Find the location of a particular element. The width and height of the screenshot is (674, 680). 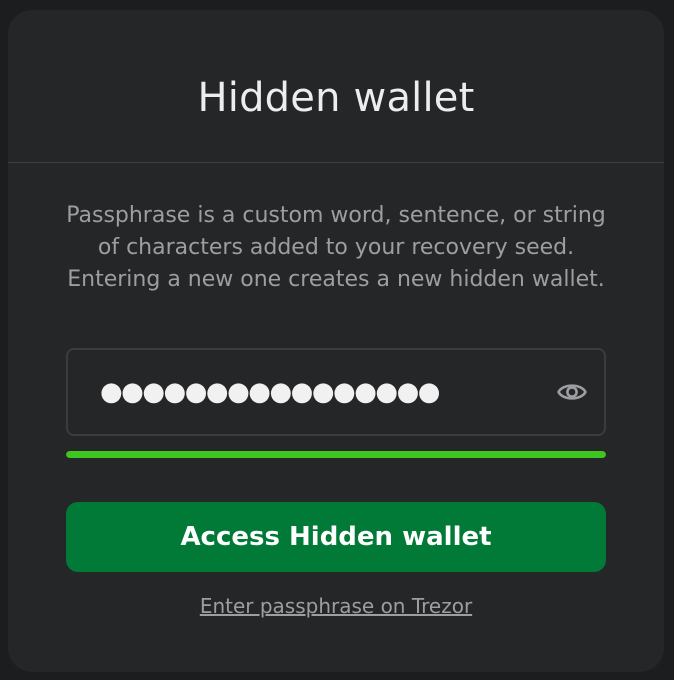

strength-meter-fill is located at coordinates (336, 454).